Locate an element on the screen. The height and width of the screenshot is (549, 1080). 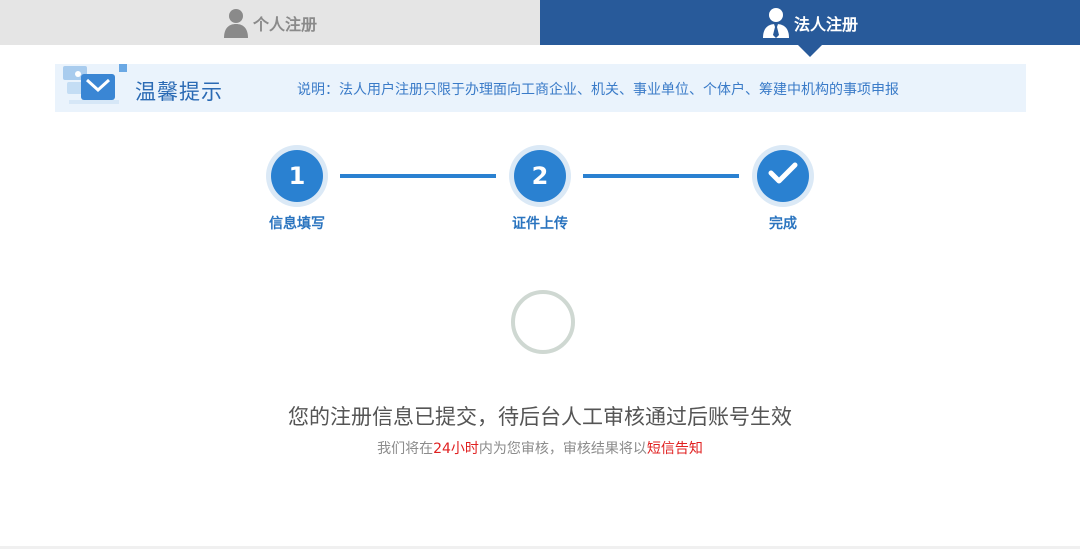
check-icon is located at coordinates (783, 176).